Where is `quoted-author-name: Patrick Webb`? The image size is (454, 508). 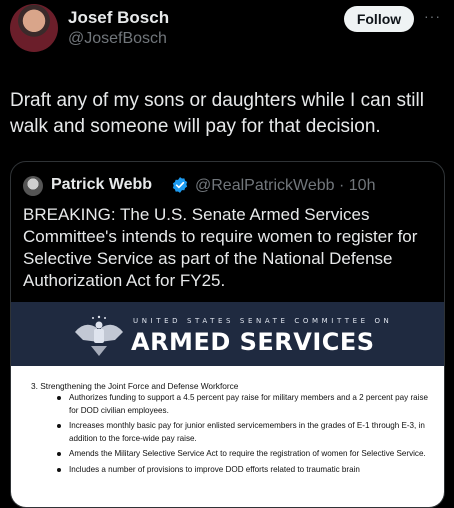 quoted-author-name: Patrick Webb is located at coordinates (101, 185).